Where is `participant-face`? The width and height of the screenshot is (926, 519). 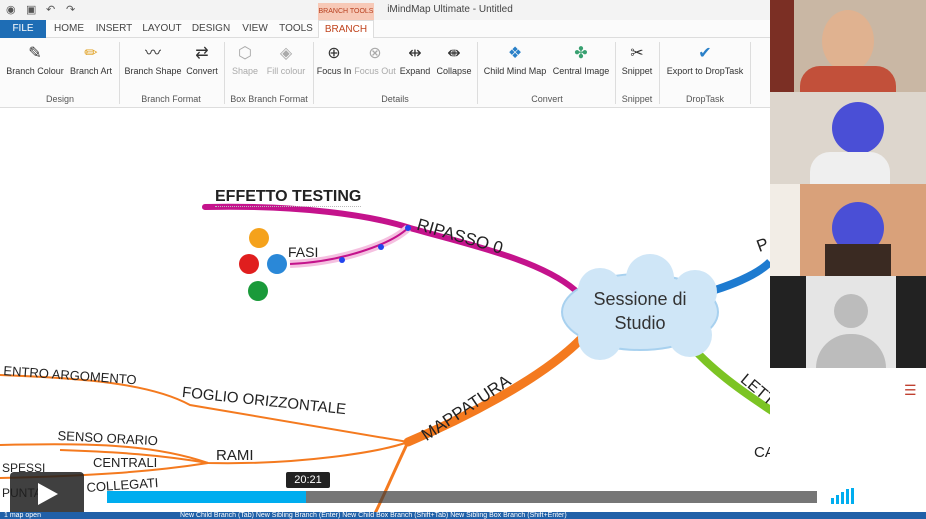 participant-face is located at coordinates (848, 41).